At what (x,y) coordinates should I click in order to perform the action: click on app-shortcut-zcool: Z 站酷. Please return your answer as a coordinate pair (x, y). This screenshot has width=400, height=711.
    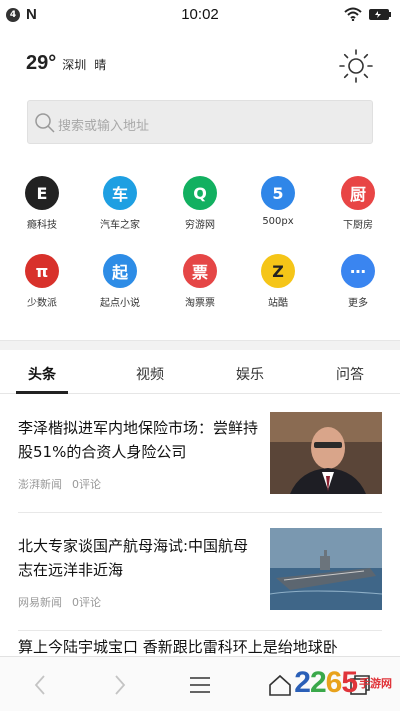
    Looking at the image, I should click on (278, 281).